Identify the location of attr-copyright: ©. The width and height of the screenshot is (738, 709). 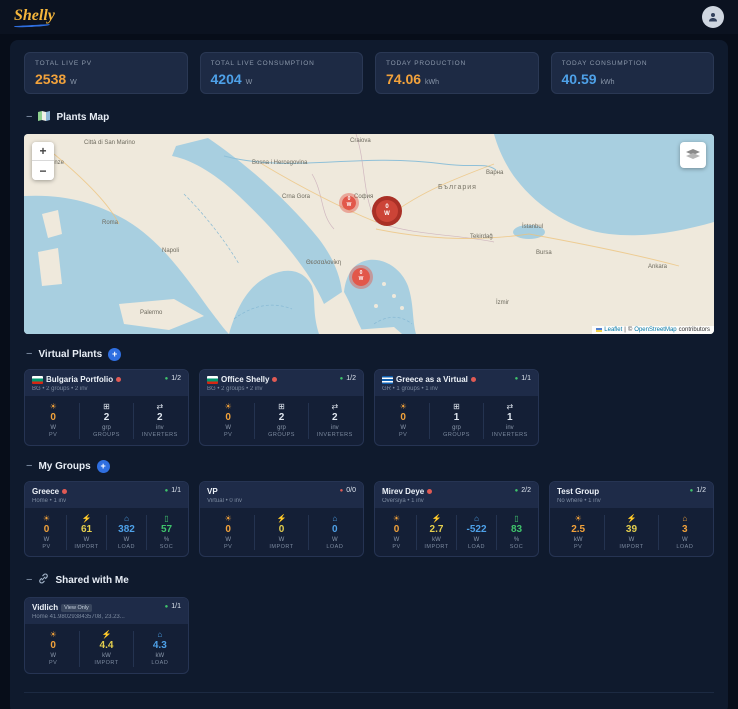
(630, 330).